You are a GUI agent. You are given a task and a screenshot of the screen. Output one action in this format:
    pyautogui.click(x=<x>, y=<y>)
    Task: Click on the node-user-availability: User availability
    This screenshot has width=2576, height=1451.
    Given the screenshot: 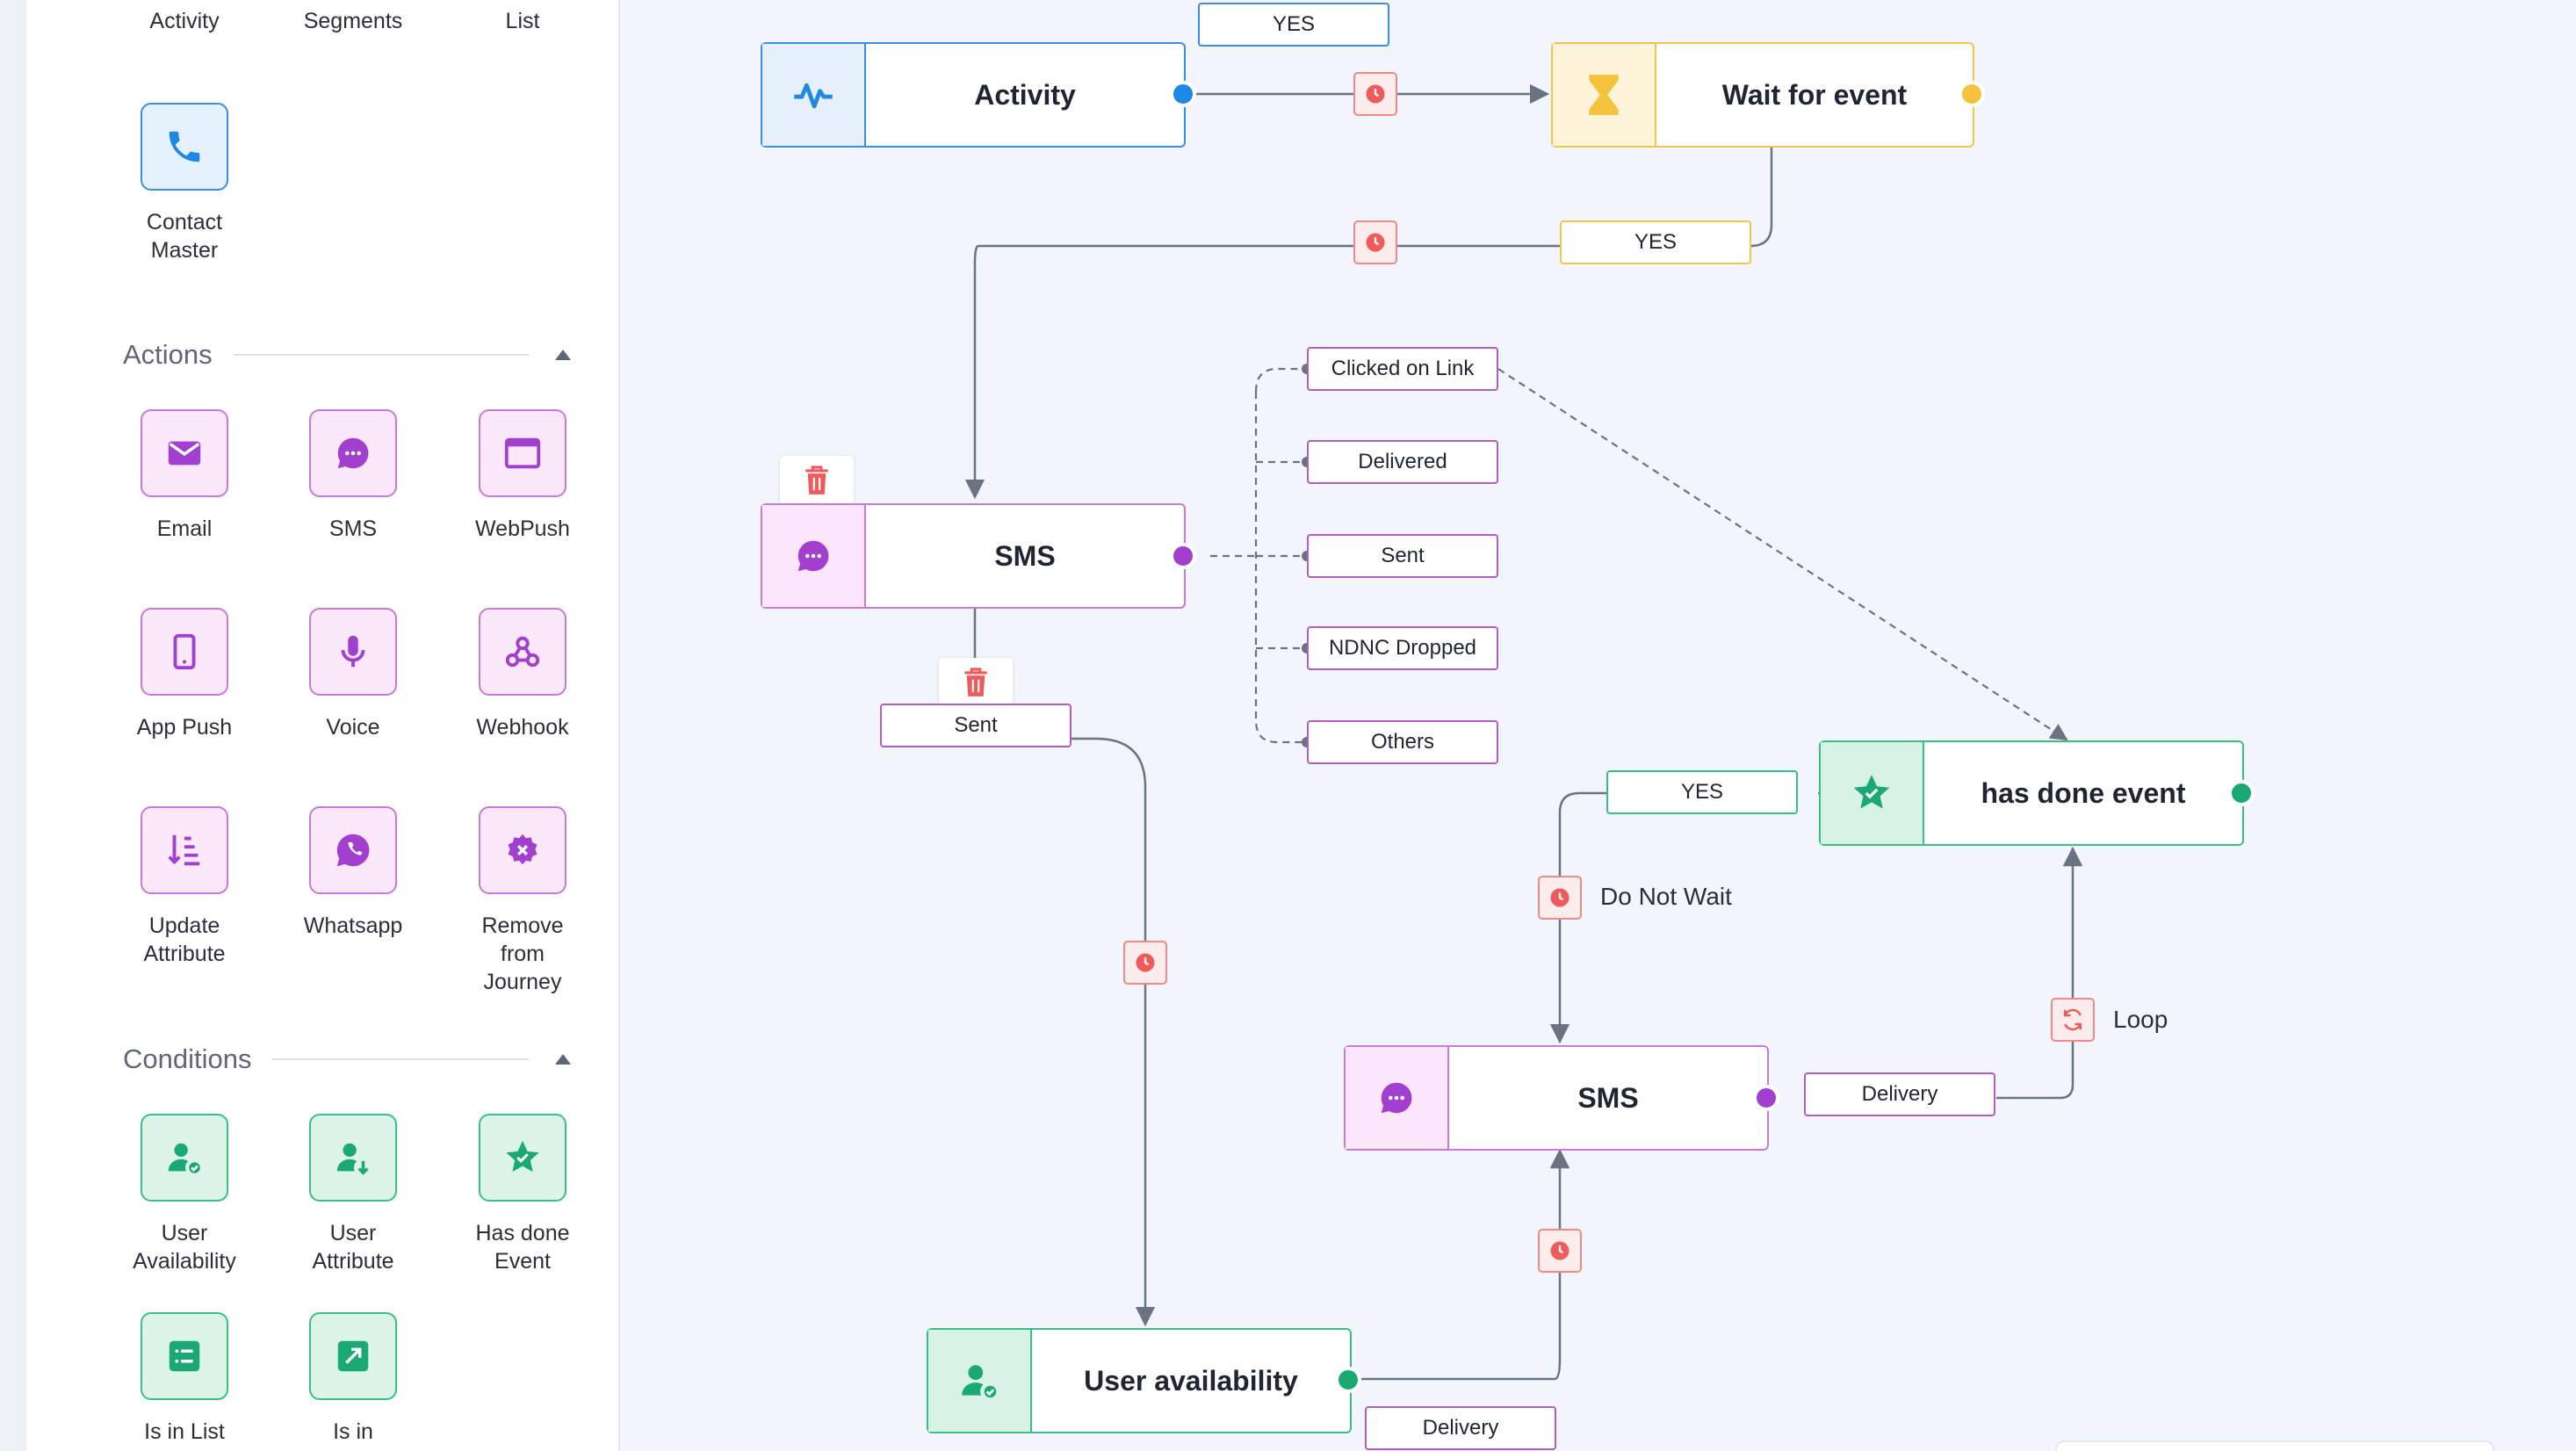 What is the action you would take?
    pyautogui.click(x=1139, y=1380)
    